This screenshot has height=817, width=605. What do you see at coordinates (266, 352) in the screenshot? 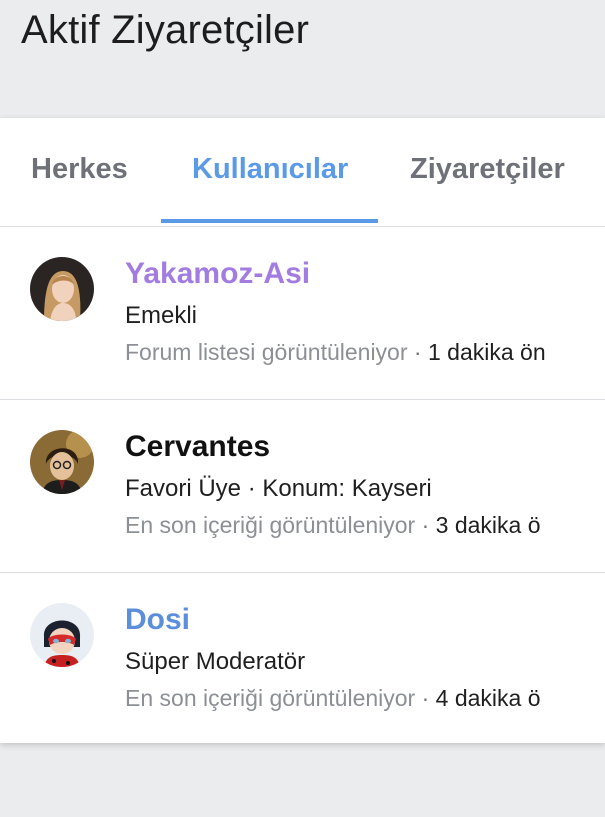
I see `activity-text: Forum listesi görüntüleniyor` at bounding box center [266, 352].